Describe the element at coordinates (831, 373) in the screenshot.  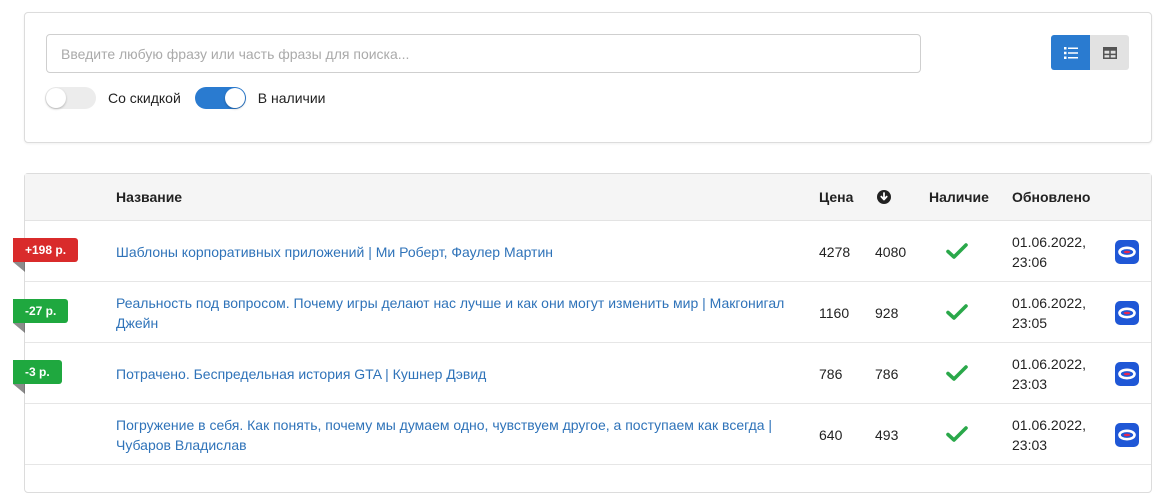
I see `price-cell: 786` at that location.